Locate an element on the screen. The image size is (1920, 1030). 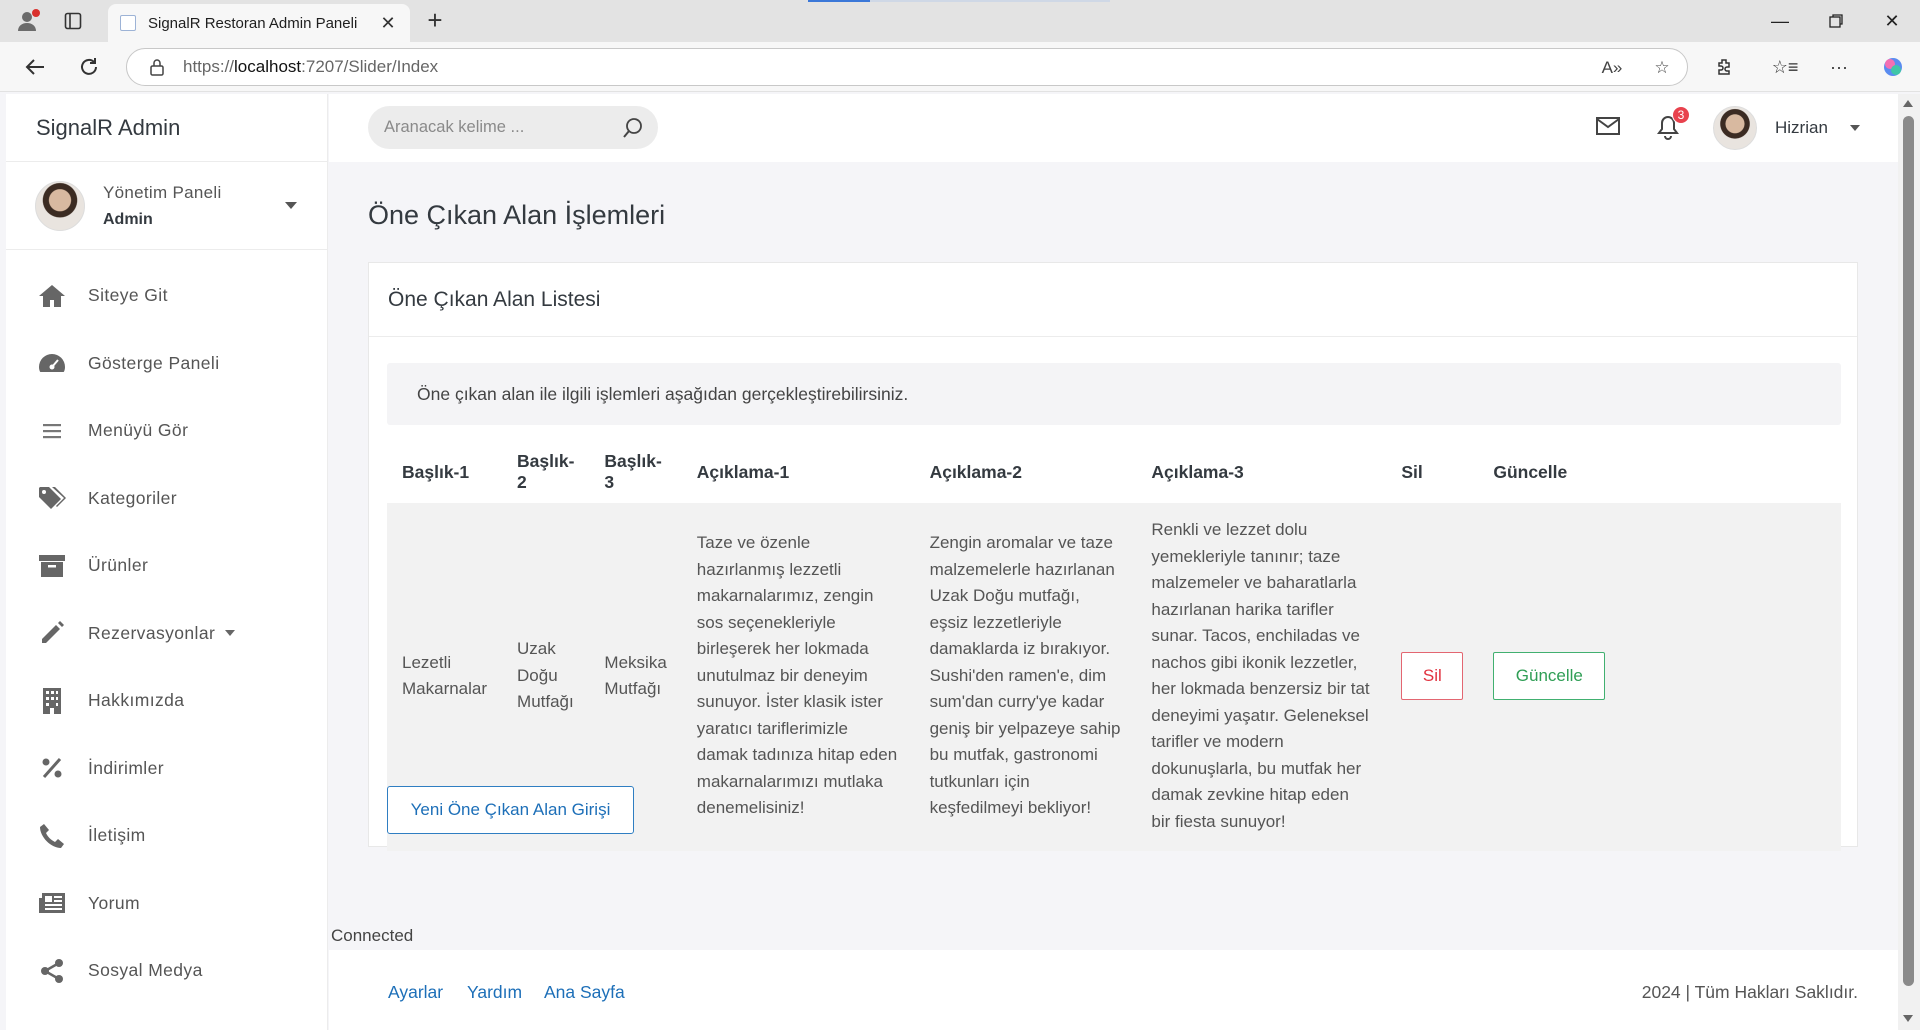
copyright-text: 2024 | Tüm Hakları Saklıdır. is located at coordinates (1749, 992).